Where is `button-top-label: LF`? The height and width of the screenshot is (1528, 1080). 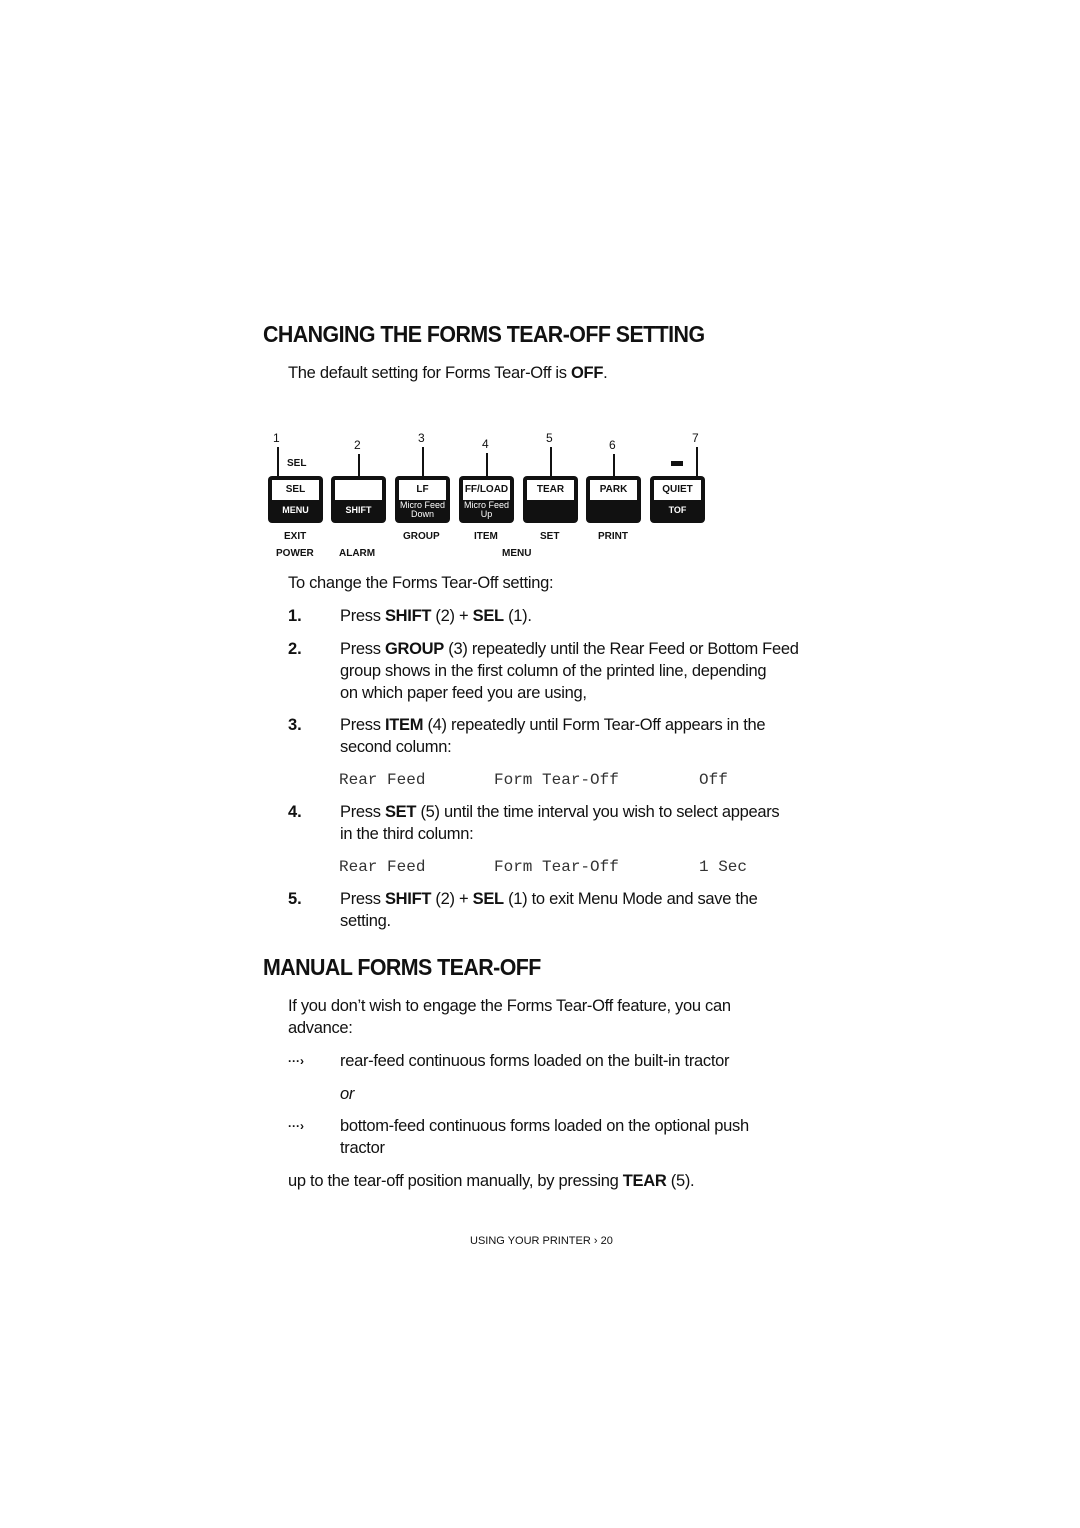
button-top-label: LF is located at coordinates (422, 490).